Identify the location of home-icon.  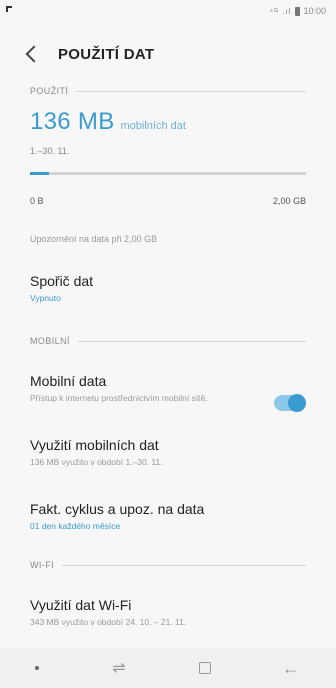
(205, 668).